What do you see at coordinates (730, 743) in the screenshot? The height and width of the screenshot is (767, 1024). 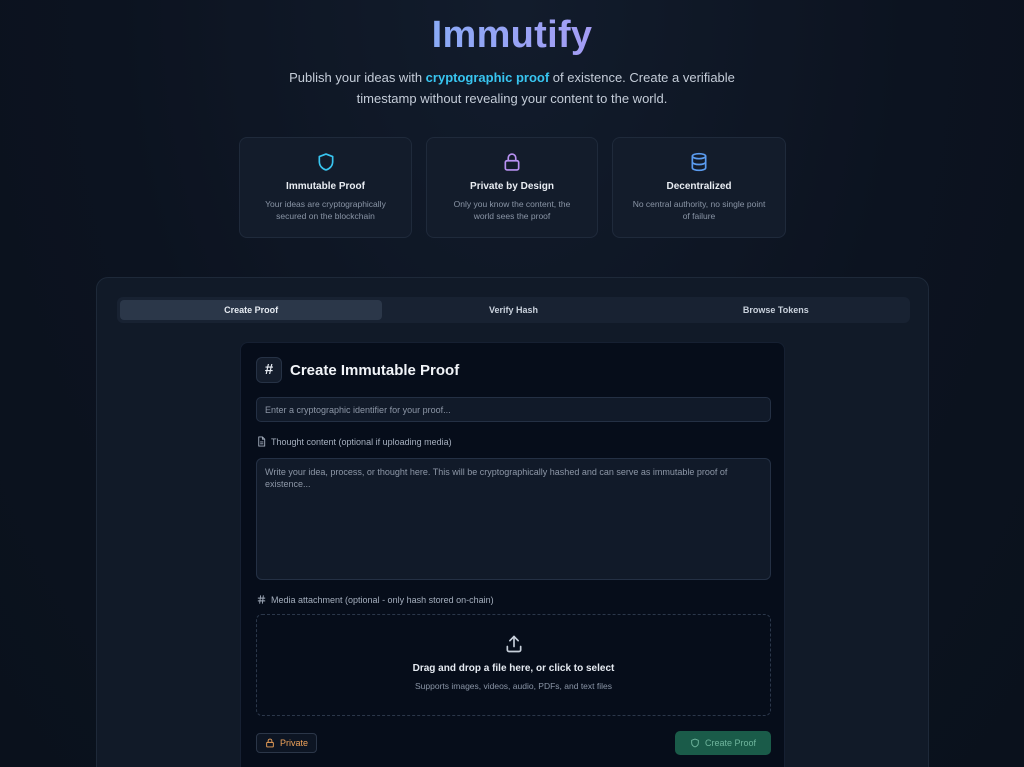 I see `create-proof-label: Create Proof` at bounding box center [730, 743].